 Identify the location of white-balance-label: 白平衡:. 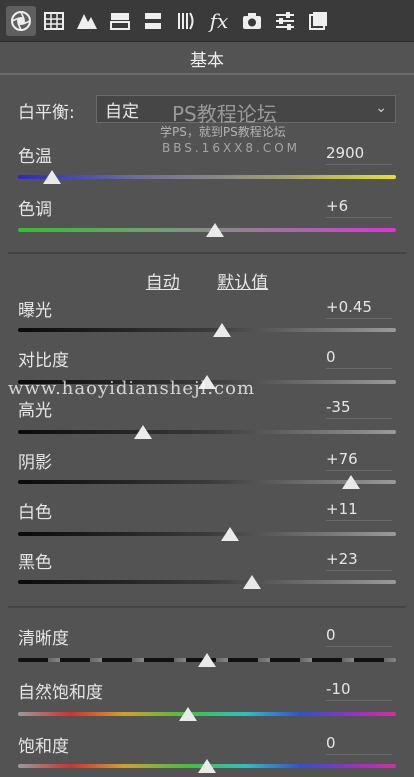
(46, 113).